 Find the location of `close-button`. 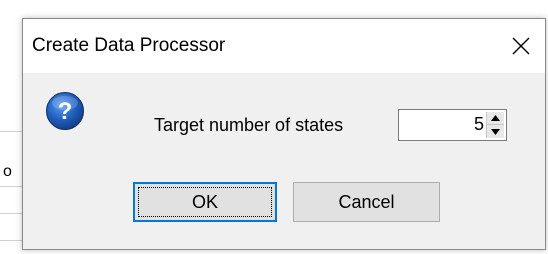

close-button is located at coordinates (521, 46).